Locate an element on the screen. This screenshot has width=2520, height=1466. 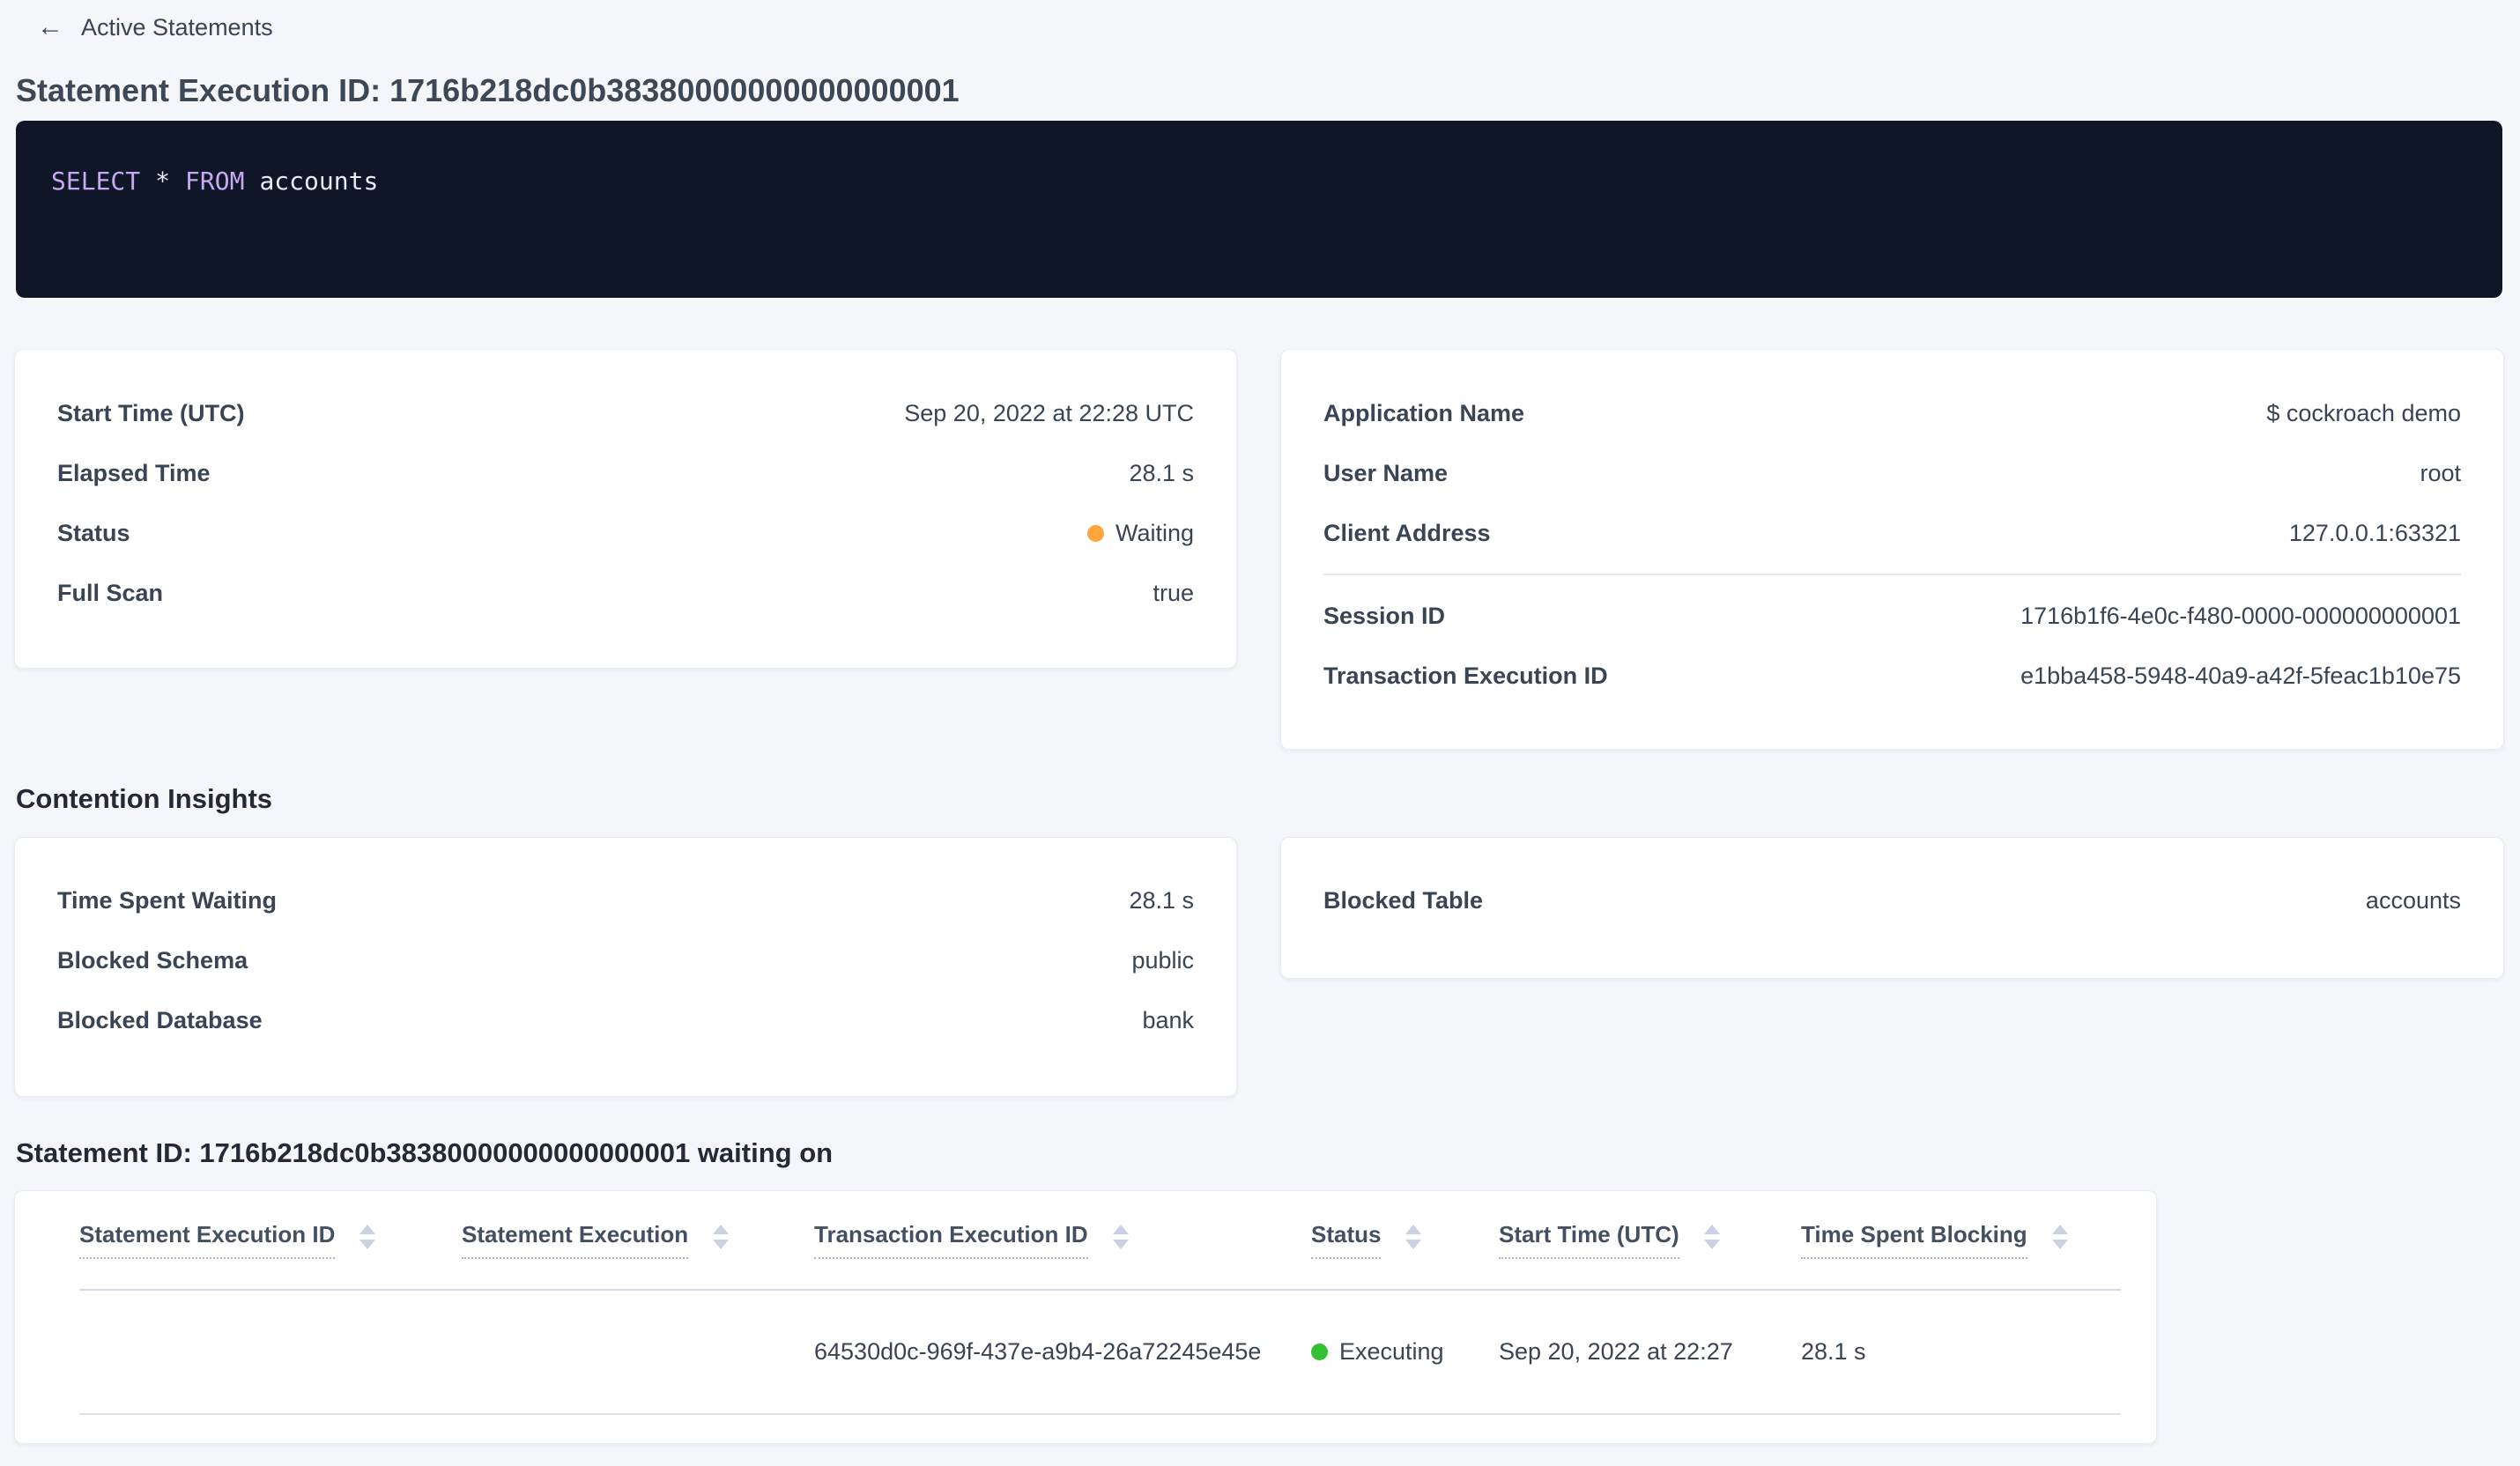
sql-star: * is located at coordinates (163, 181).